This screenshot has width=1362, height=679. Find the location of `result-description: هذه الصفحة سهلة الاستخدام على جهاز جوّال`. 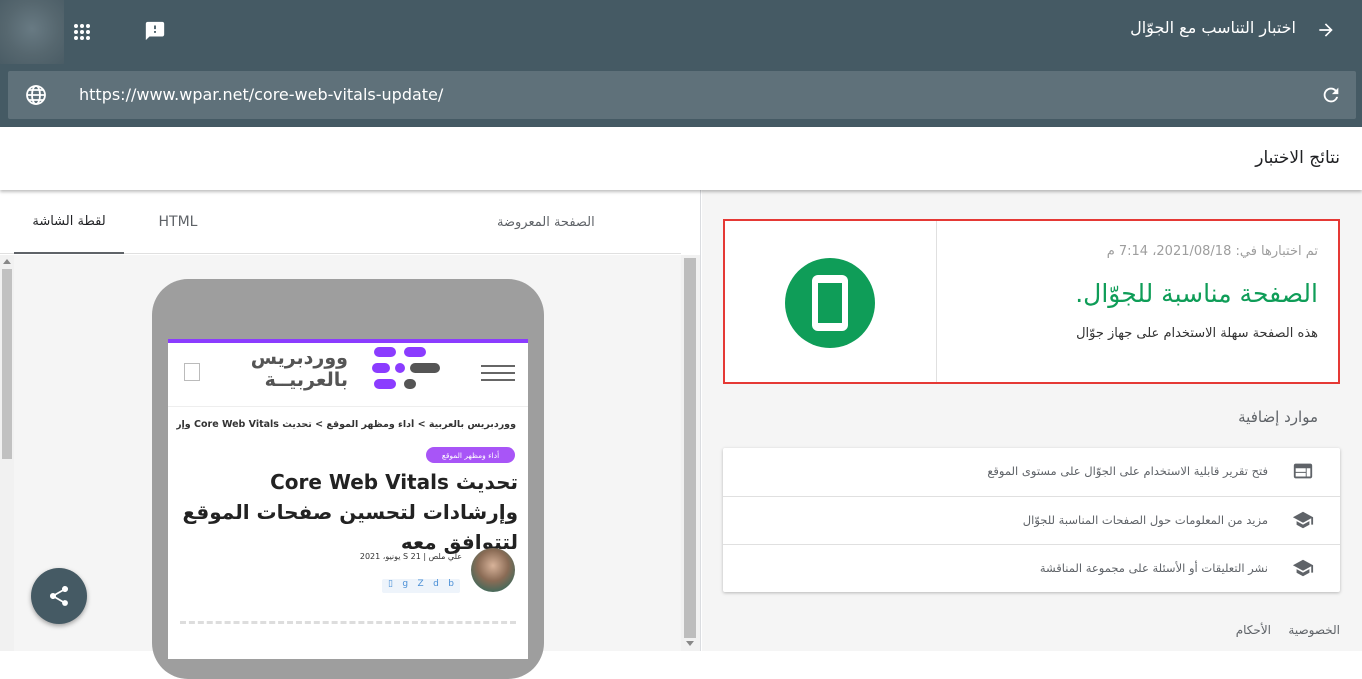

result-description: هذه الصفحة سهلة الاستخدام على جهاز جوّال is located at coordinates (1197, 333).